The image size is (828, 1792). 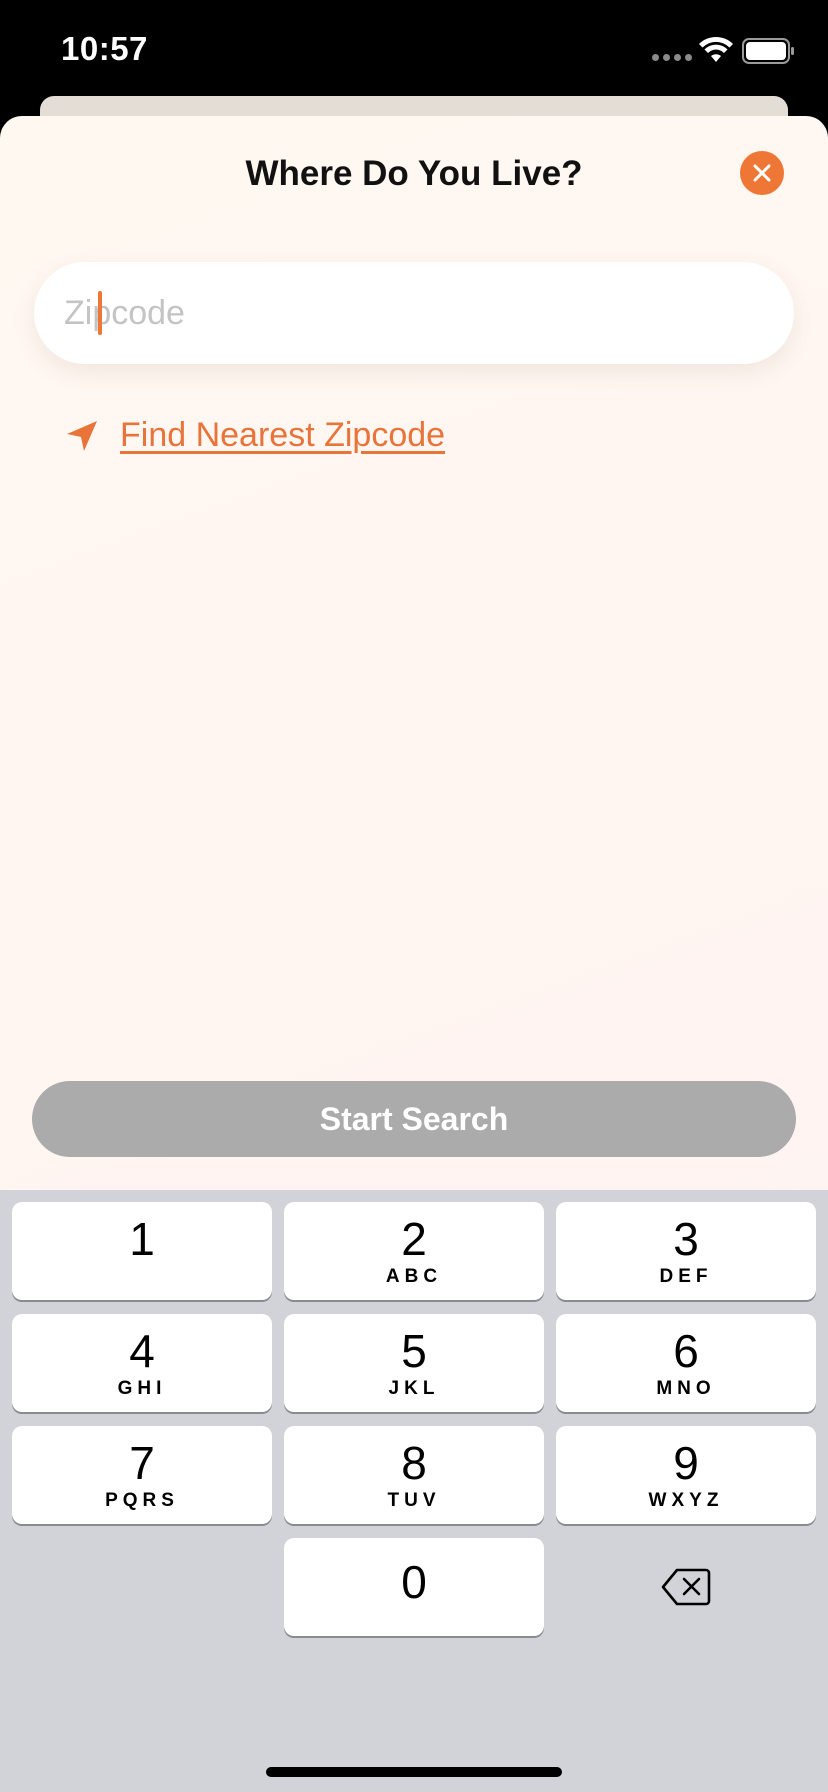 I want to click on key-7: 7 PQRS, so click(x=142, y=1475).